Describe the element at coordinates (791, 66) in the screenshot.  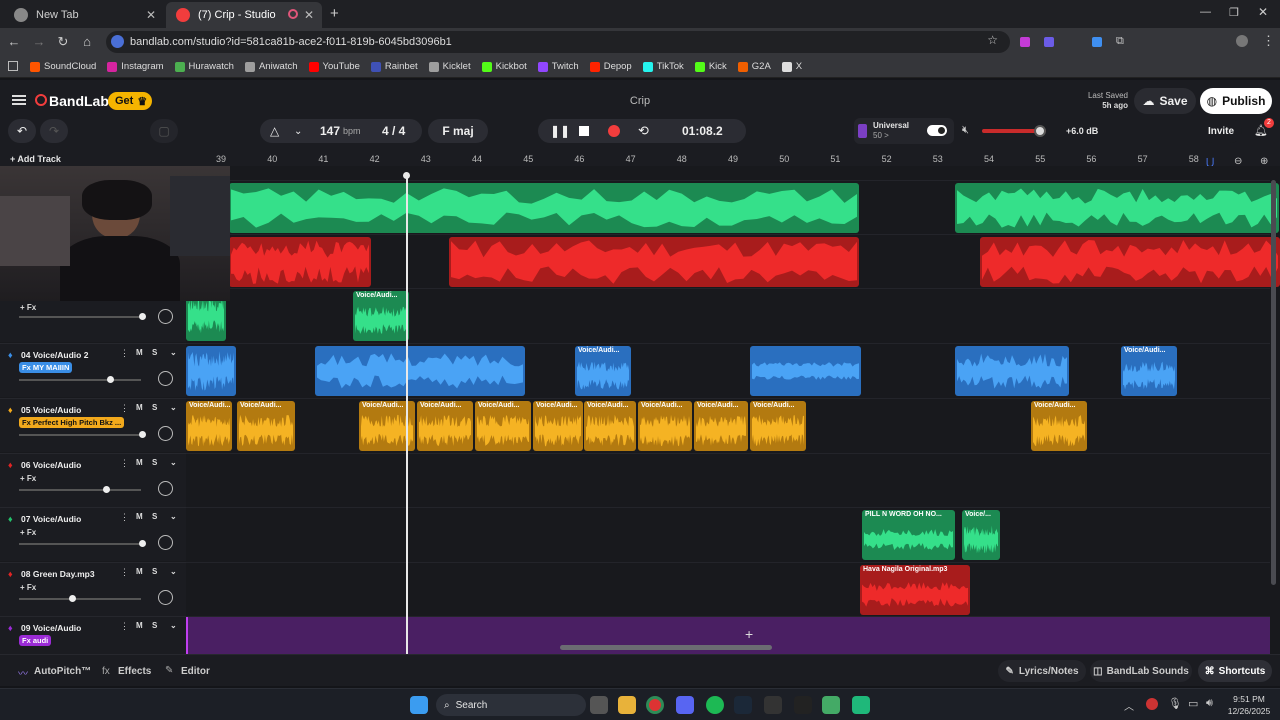
I see `bookmark-item: X` at that location.